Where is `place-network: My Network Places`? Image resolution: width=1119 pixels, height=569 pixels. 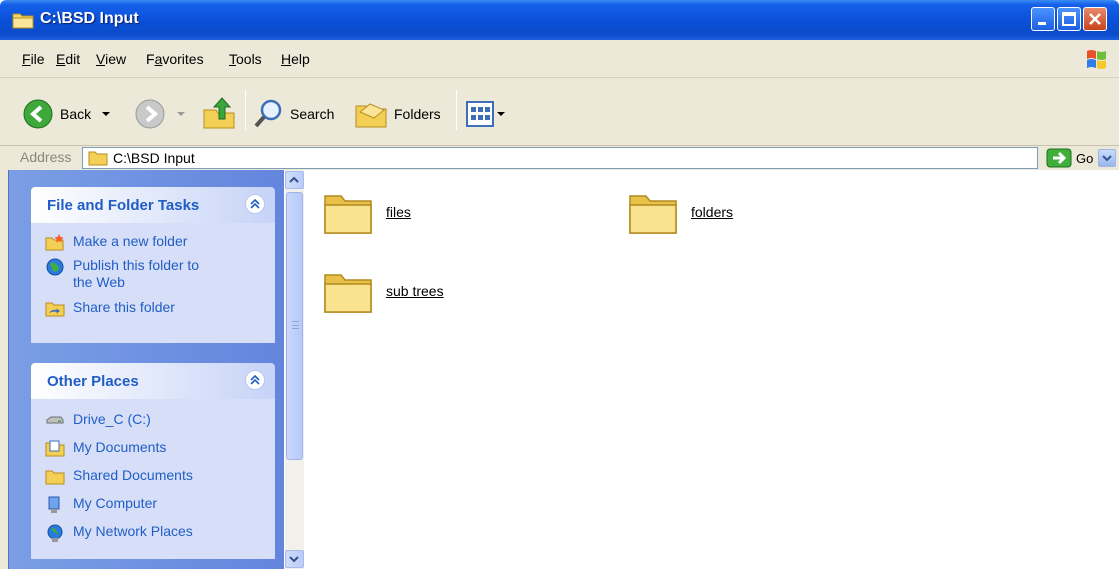 place-network: My Network Places is located at coordinates (119, 533).